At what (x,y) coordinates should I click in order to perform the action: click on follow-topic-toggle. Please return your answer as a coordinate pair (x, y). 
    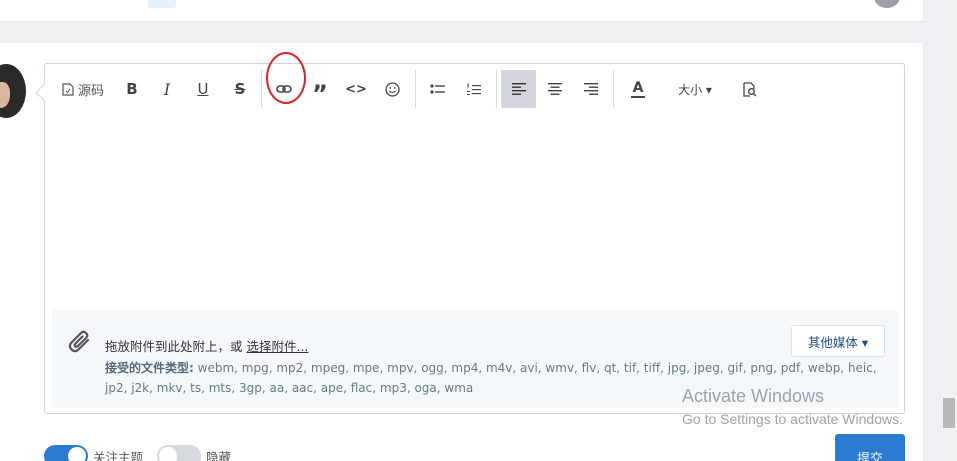
    Looking at the image, I should click on (66, 453).